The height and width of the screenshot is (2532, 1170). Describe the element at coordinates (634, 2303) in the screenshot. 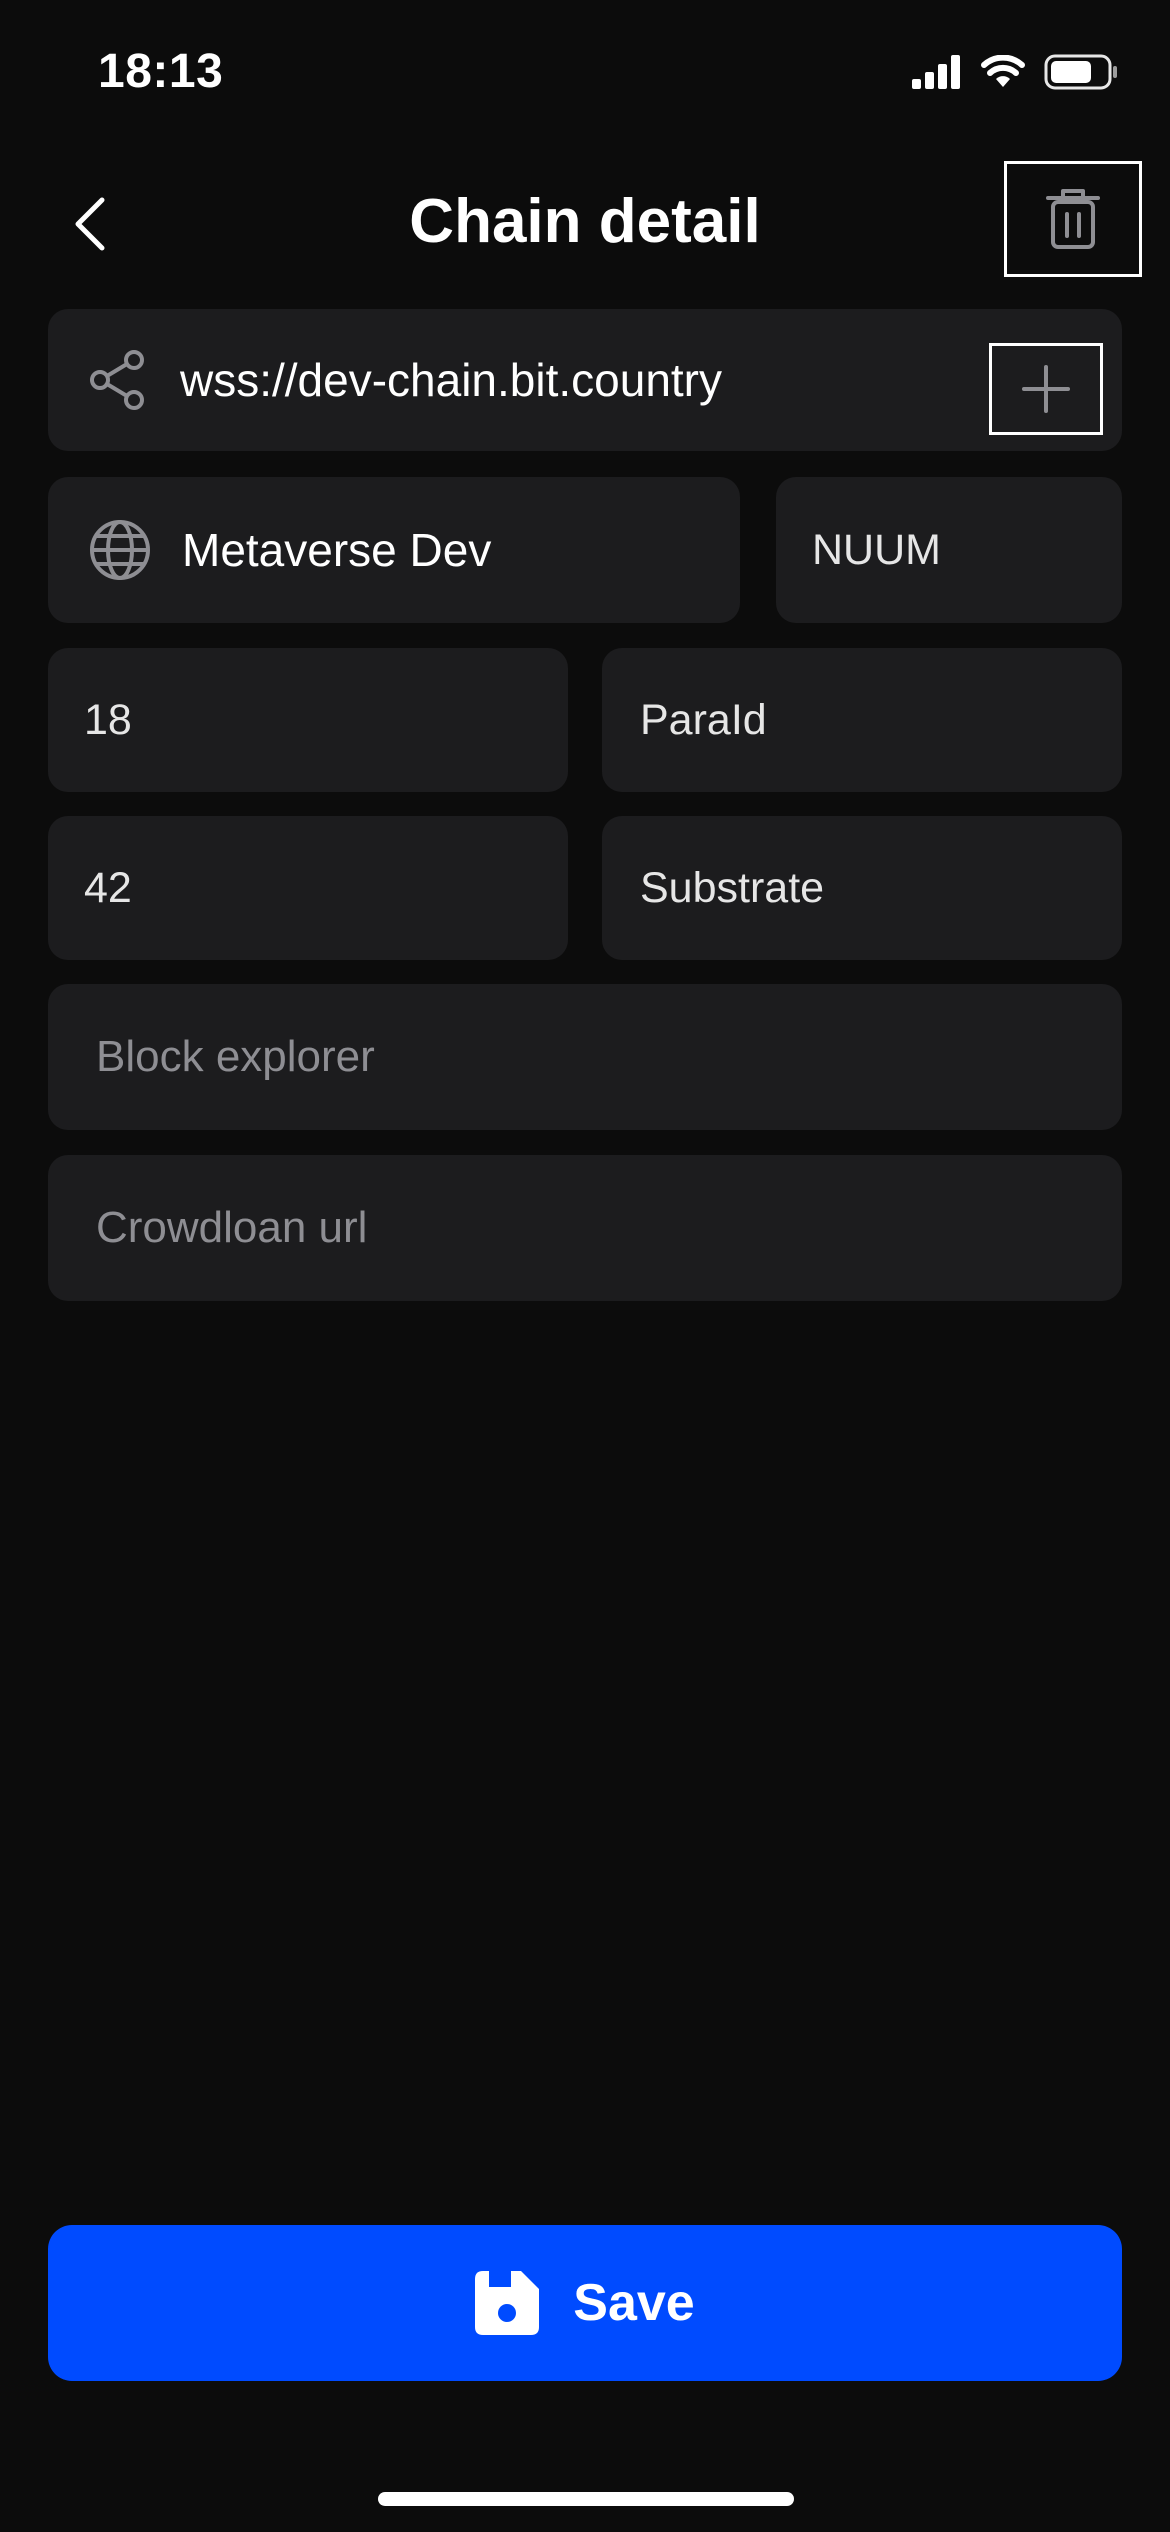

I see `save-label: Save` at that location.